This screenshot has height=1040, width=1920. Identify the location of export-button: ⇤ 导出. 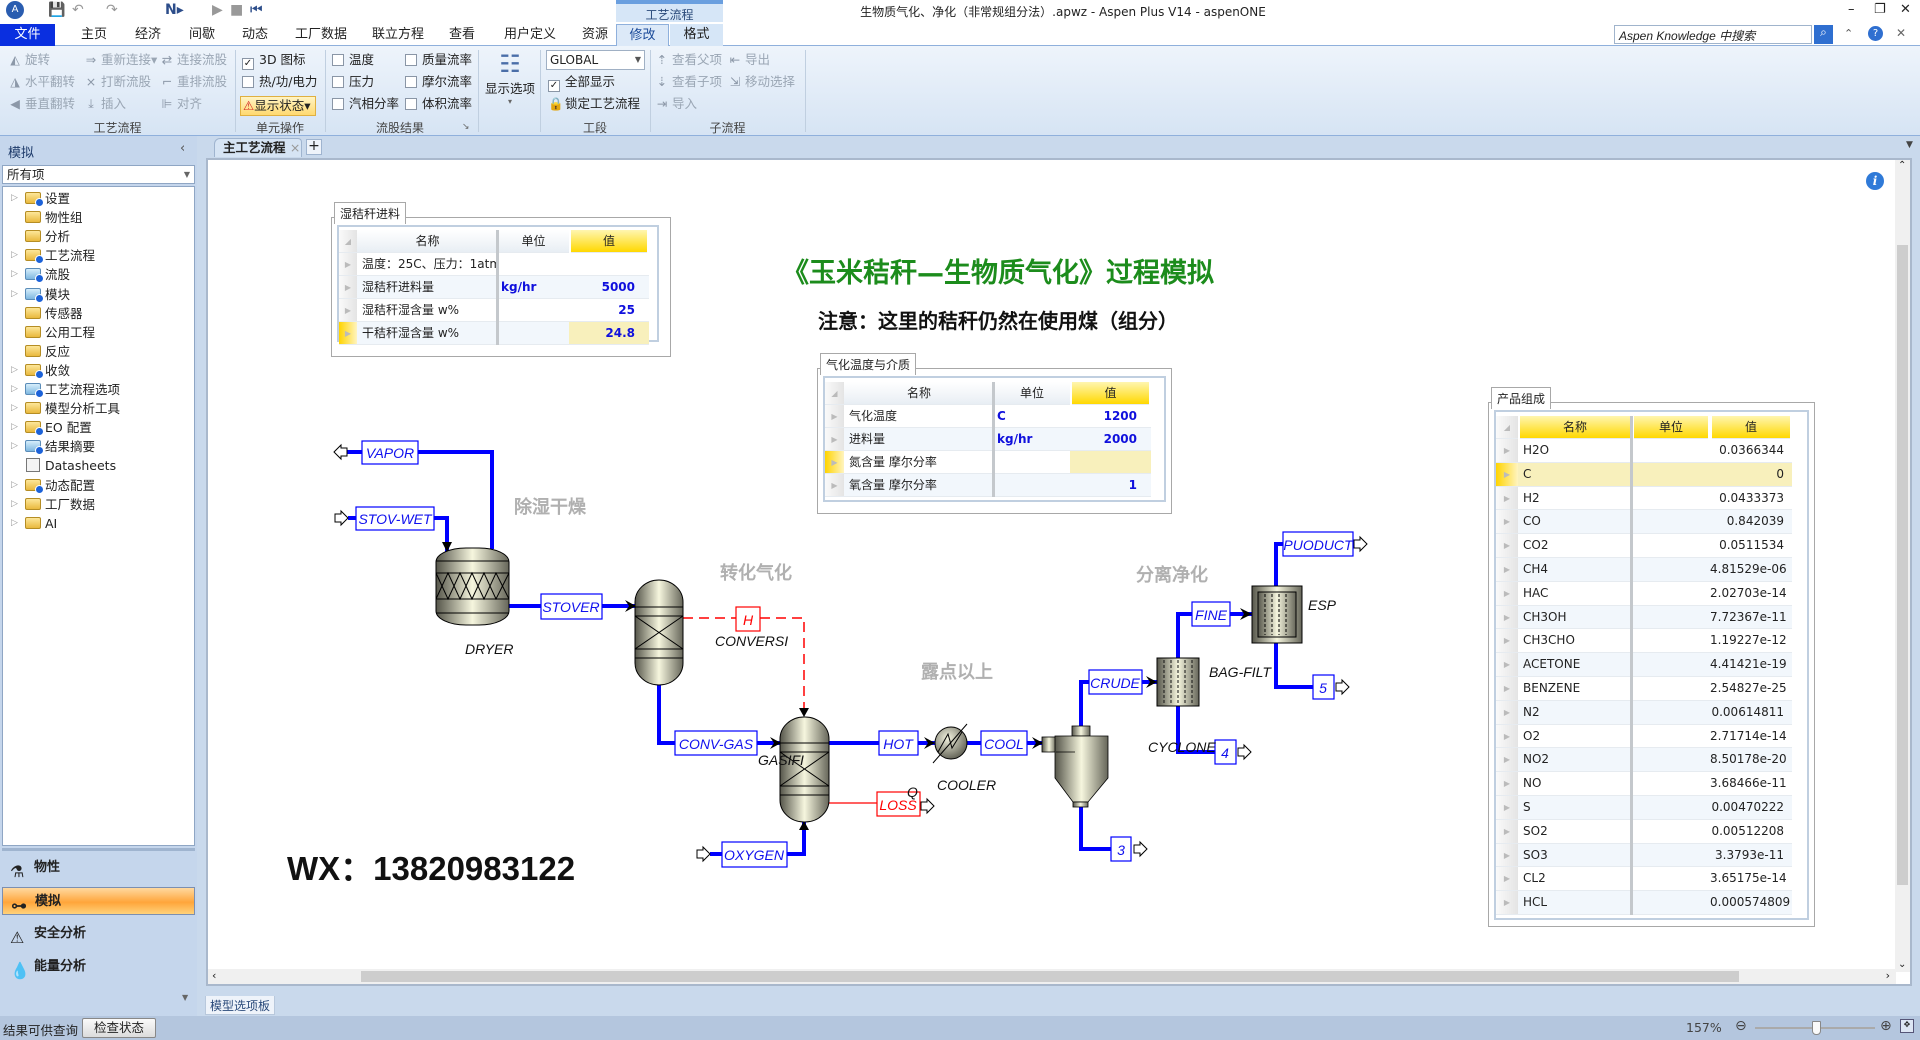
(749, 60).